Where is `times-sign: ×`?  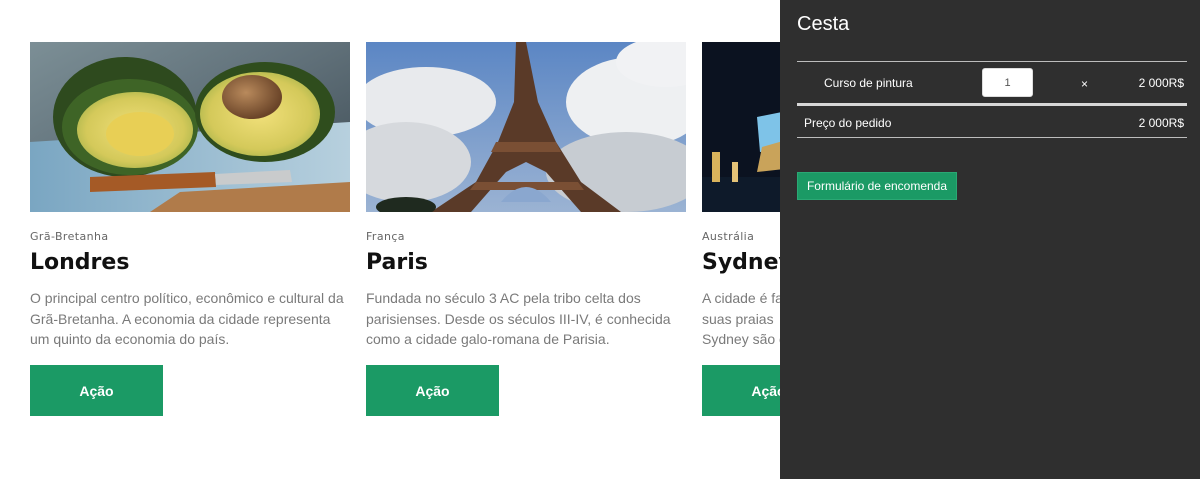
times-sign: × is located at coordinates (1085, 84).